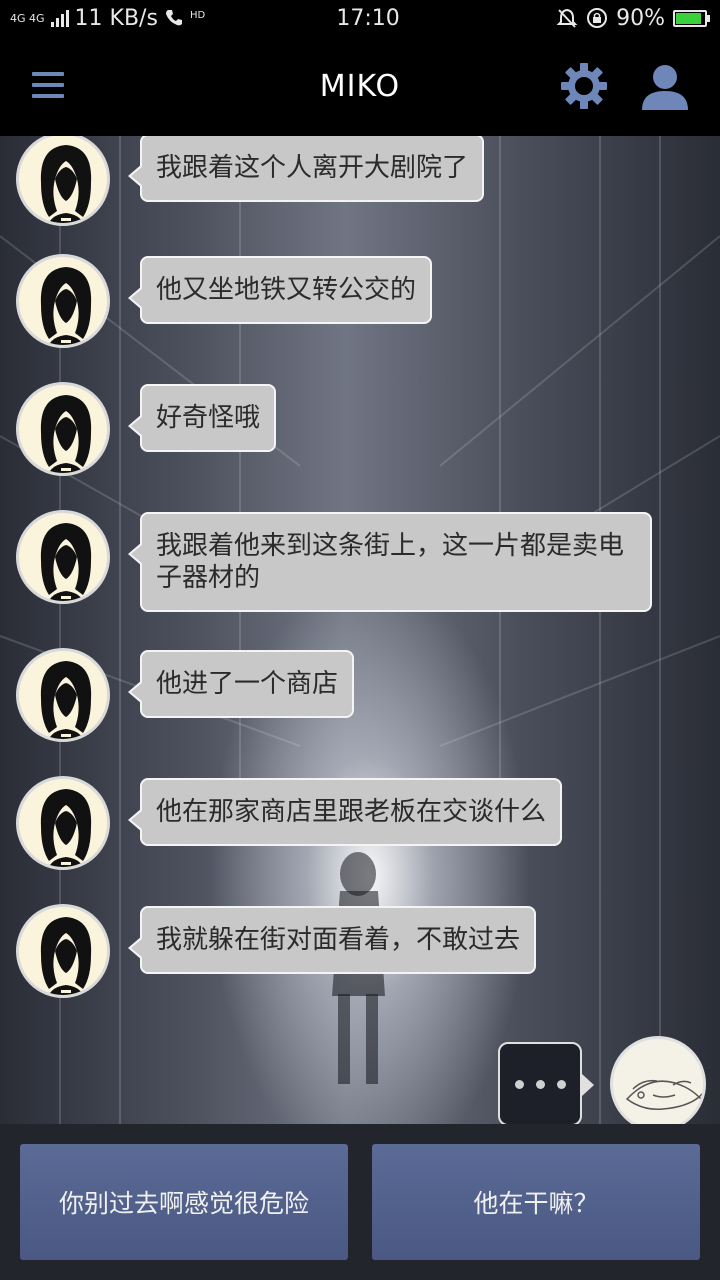 Image resolution: width=720 pixels, height=1280 pixels. I want to click on message-bubble: 他又坐地铁又转公交的, so click(280, 290).